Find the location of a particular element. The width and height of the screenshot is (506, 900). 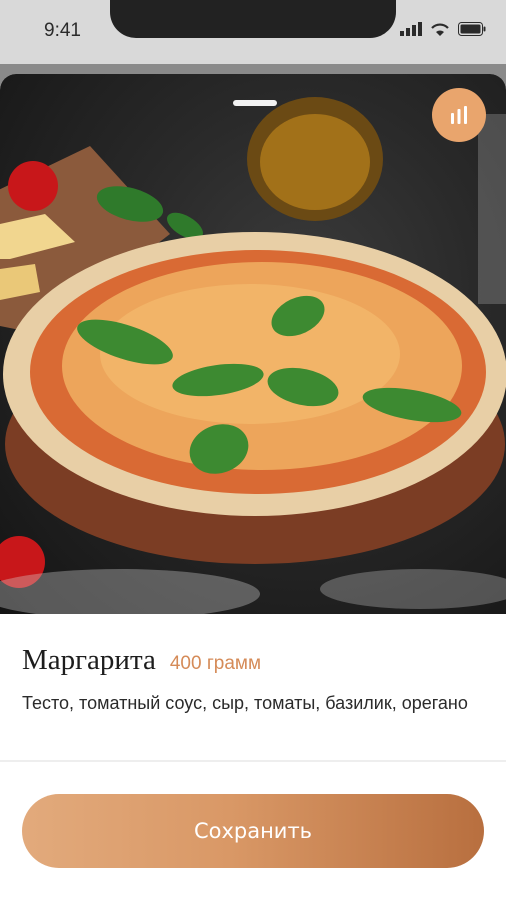

product-weight: 400 грамм is located at coordinates (215, 663).